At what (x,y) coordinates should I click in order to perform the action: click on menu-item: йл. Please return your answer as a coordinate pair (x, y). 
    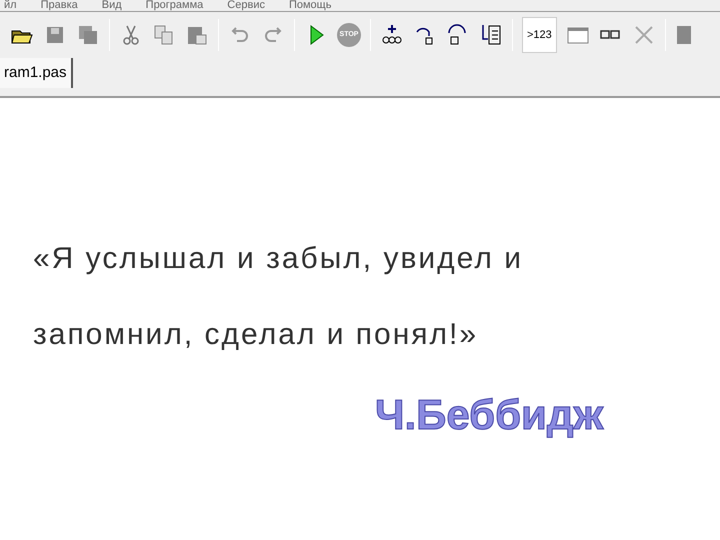
    Looking at the image, I should click on (10, 5).